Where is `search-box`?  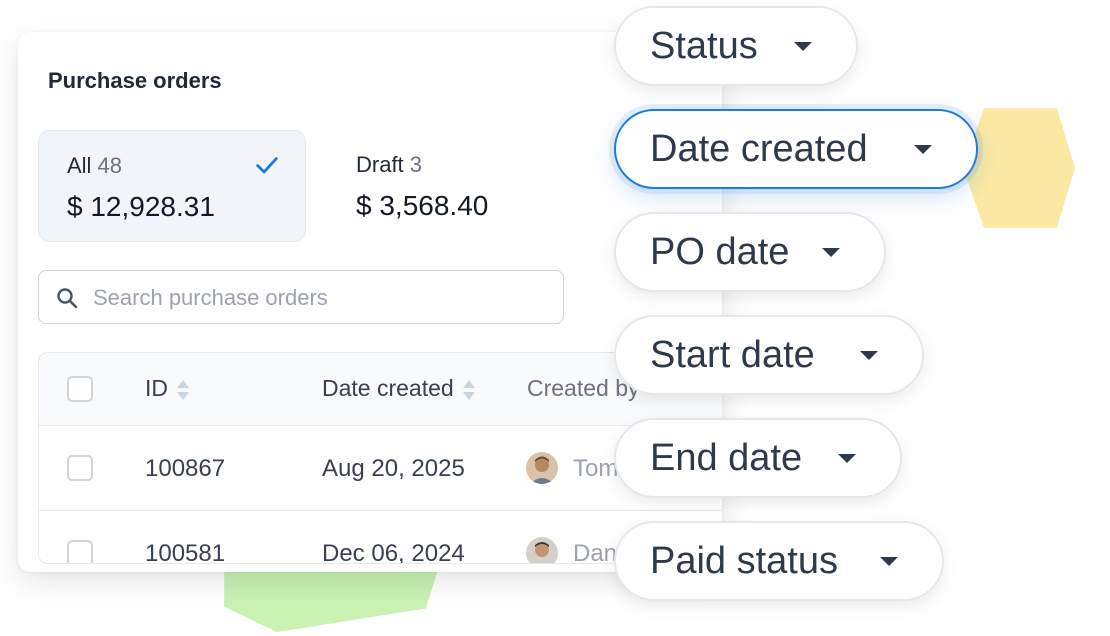
search-box is located at coordinates (301, 297).